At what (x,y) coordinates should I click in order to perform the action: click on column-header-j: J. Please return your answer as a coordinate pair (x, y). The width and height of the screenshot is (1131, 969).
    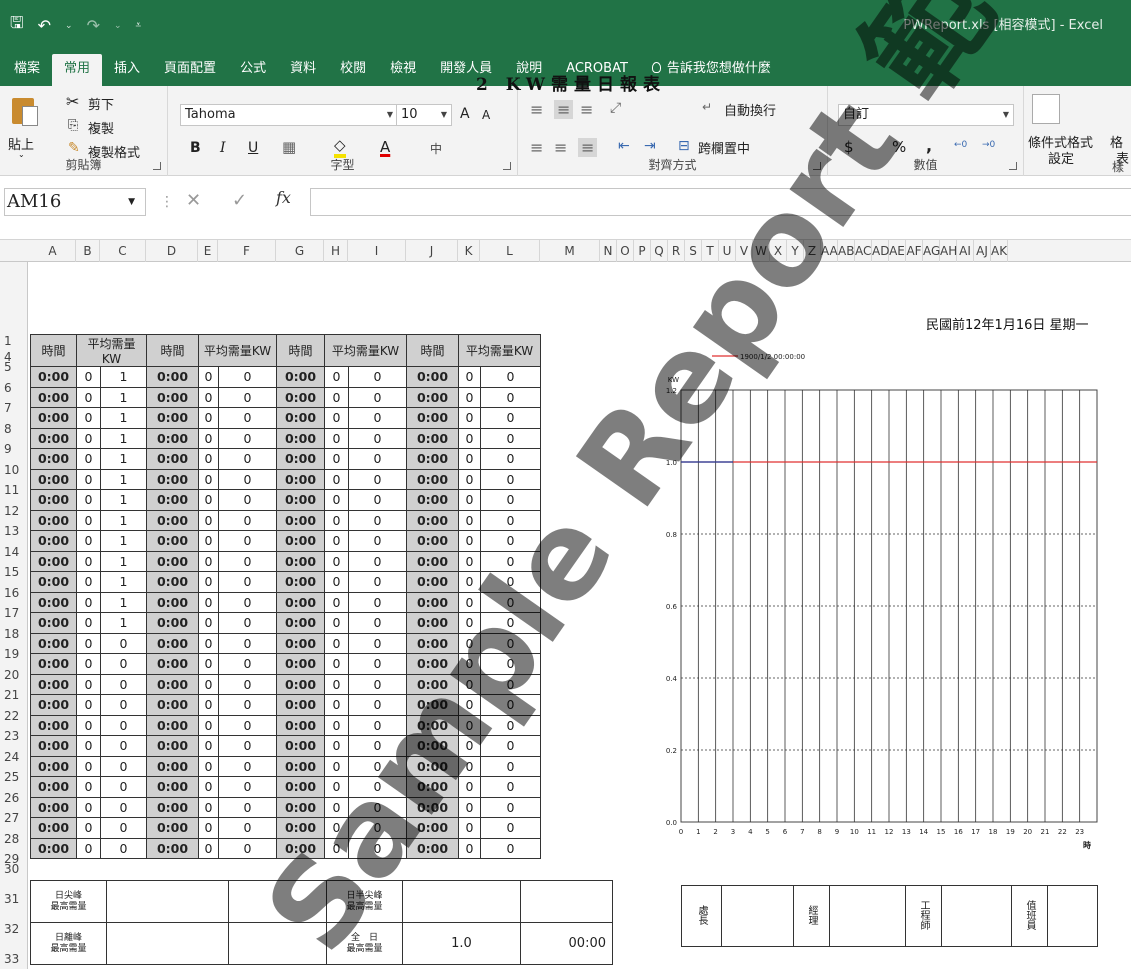
    Looking at the image, I should click on (432, 251).